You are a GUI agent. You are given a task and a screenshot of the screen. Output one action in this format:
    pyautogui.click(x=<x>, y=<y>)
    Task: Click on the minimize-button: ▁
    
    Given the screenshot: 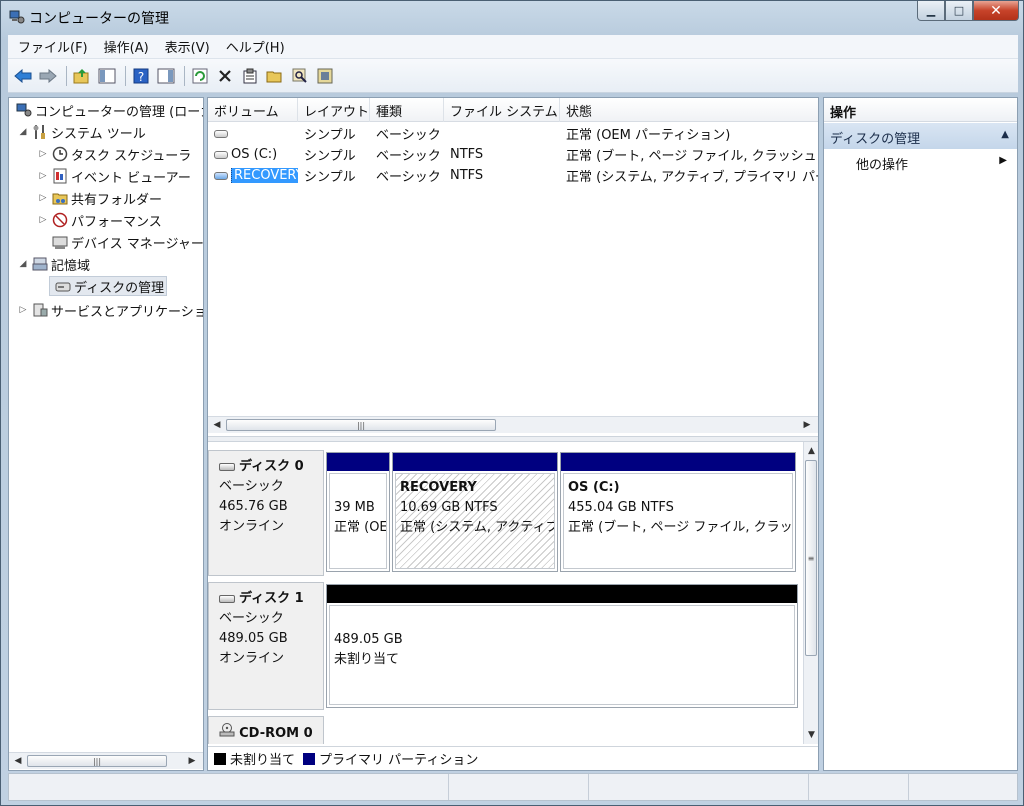 What is the action you would take?
    pyautogui.click(x=931, y=11)
    